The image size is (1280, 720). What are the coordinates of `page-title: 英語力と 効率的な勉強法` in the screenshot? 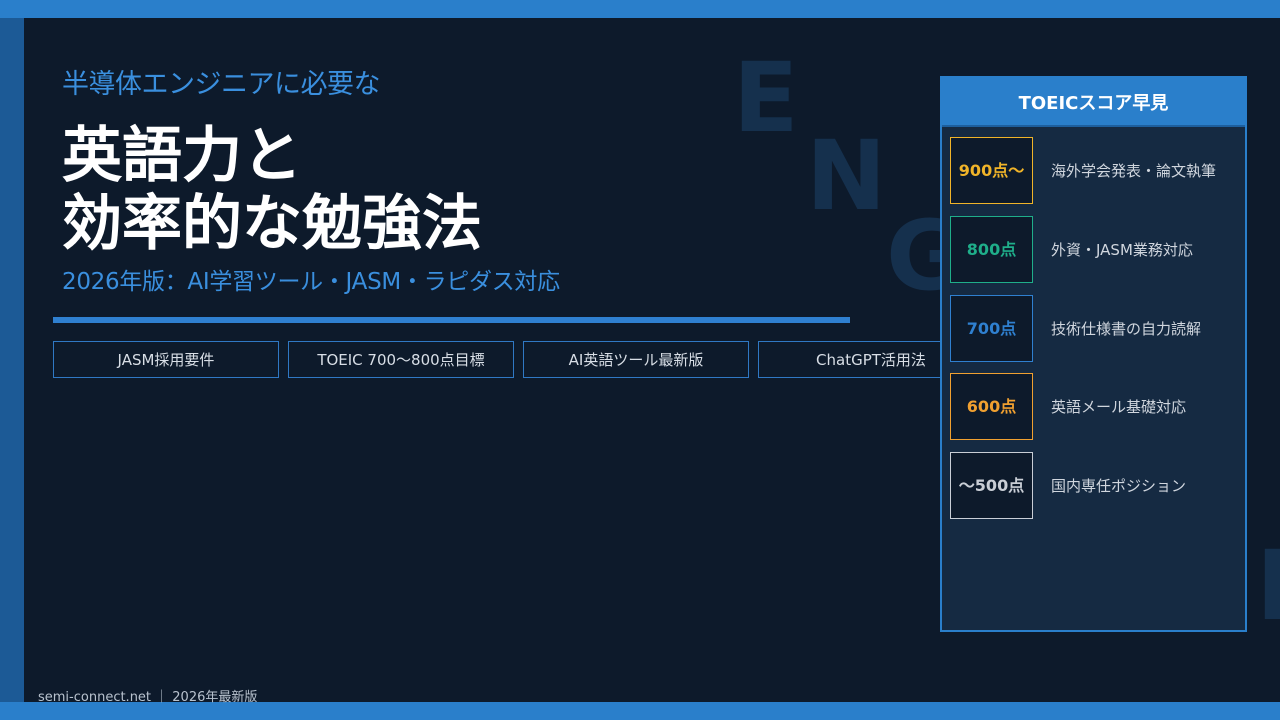 It's located at (272, 190).